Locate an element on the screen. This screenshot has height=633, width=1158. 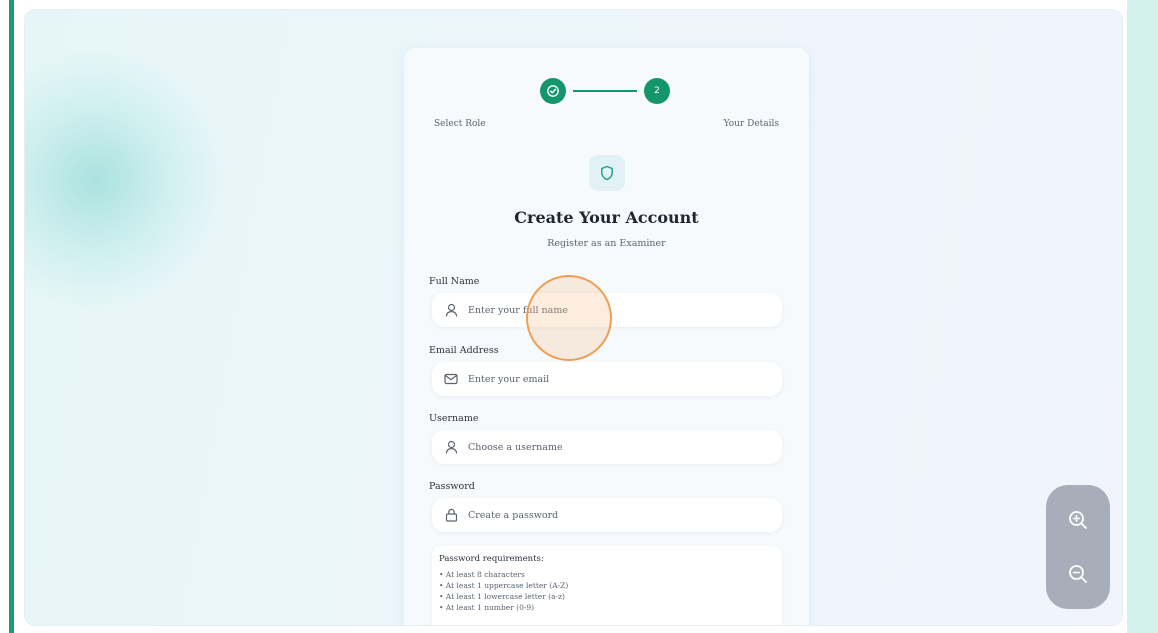
requirement-item: • At least 1 uppercase letter (A-Z) is located at coordinates (504, 585).